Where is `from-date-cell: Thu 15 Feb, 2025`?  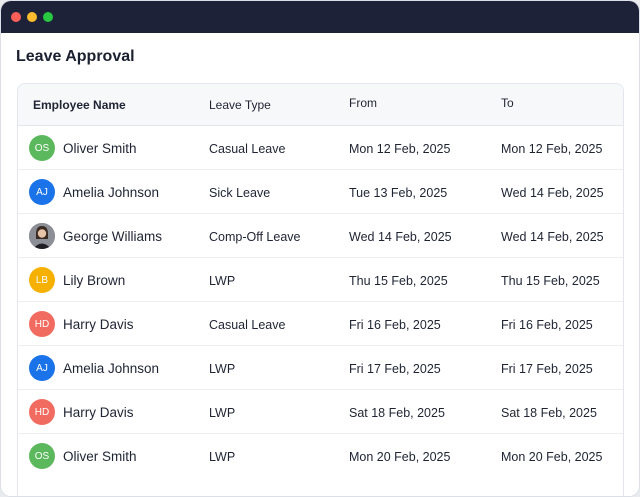 from-date-cell: Thu 15 Feb, 2025 is located at coordinates (398, 281).